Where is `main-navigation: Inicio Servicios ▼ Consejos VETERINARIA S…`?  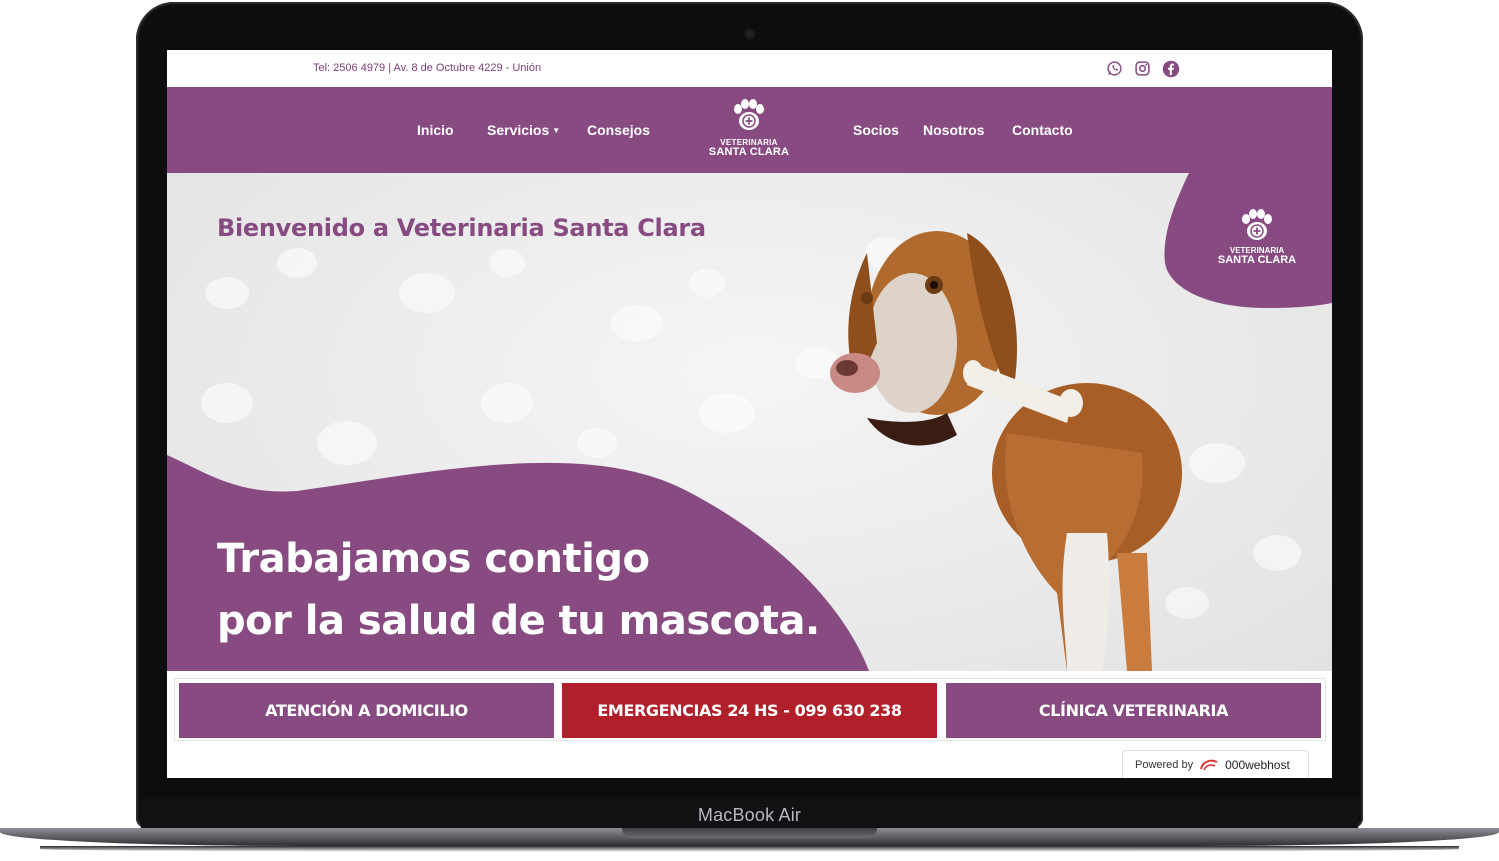
main-navigation: Inicio Servicios ▼ Consejos VETERINARIA S… is located at coordinates (749, 130).